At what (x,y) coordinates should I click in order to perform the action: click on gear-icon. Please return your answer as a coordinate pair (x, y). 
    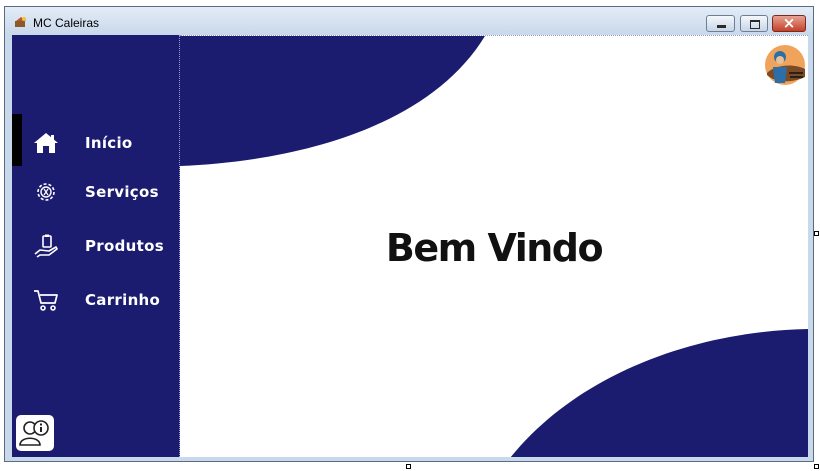
    Looking at the image, I should click on (46, 192).